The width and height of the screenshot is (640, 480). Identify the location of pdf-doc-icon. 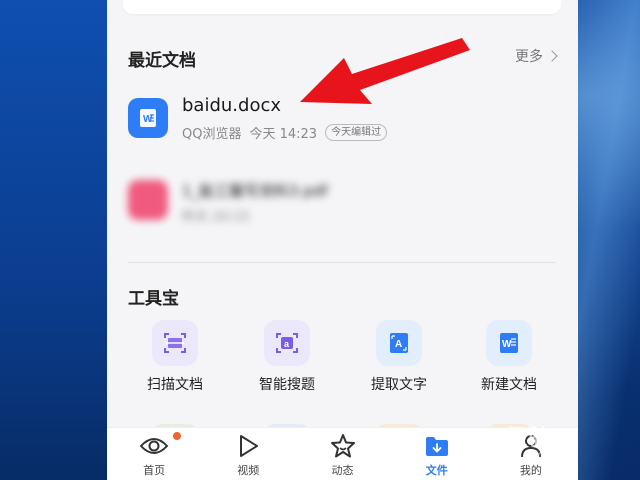
(148, 200).